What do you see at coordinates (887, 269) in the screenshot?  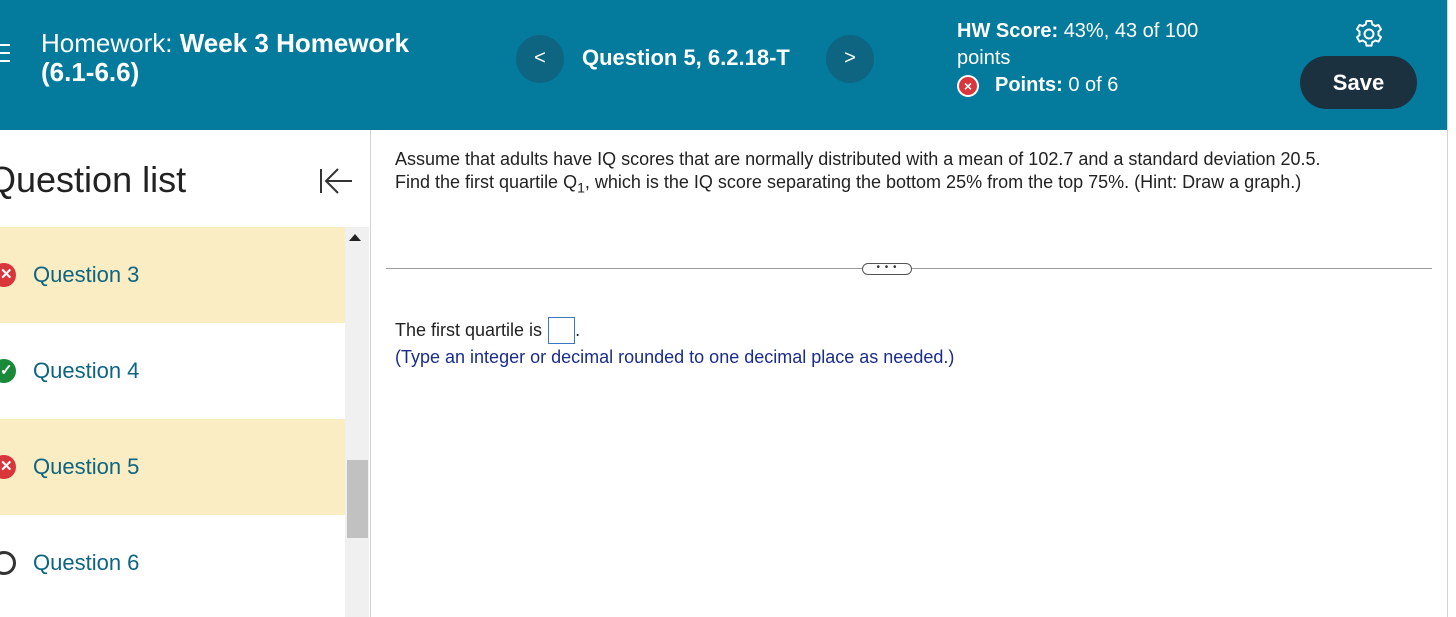 I see `more-options-button: • • •` at bounding box center [887, 269].